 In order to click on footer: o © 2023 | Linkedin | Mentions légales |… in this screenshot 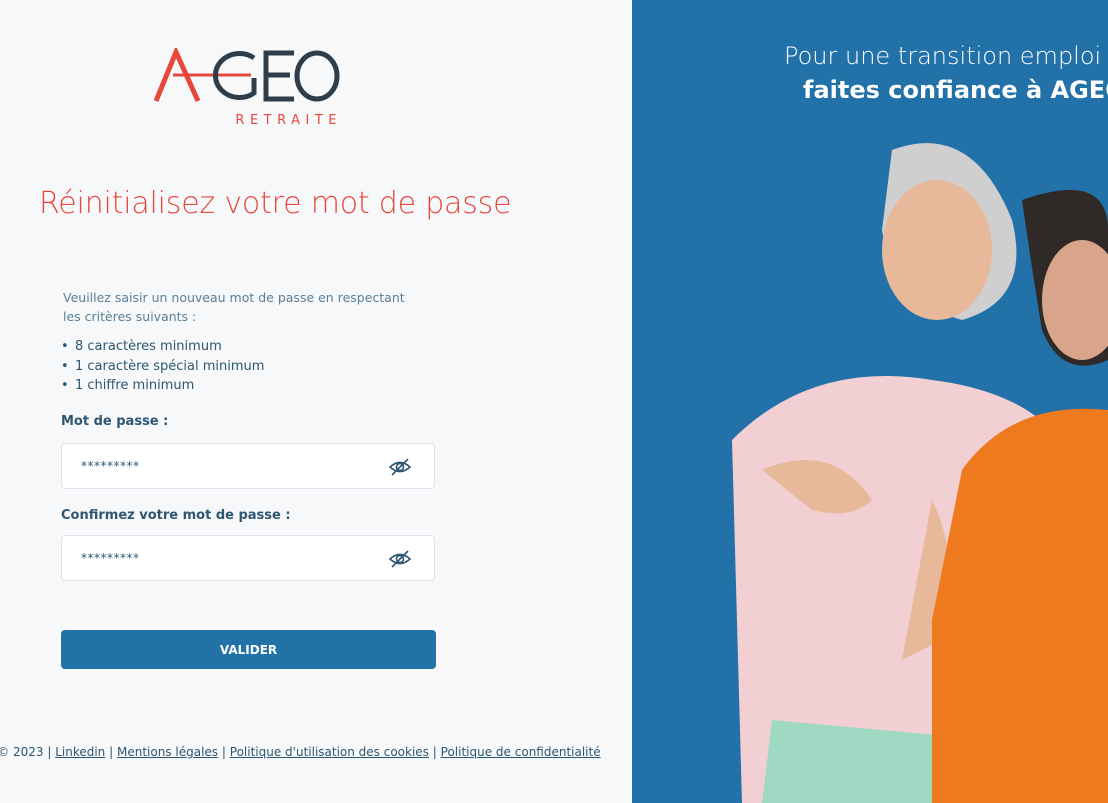, I will do `click(300, 752)`.